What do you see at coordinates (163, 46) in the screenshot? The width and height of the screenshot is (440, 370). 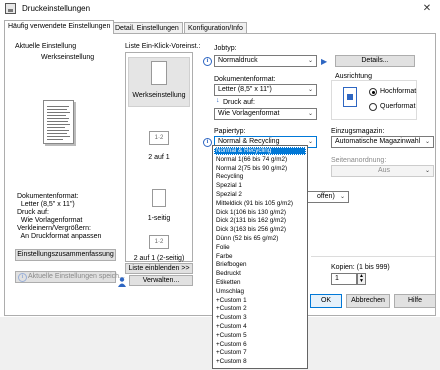 I see `presets-heading: Liste Ein-Klick-Voreinst.:` at bounding box center [163, 46].